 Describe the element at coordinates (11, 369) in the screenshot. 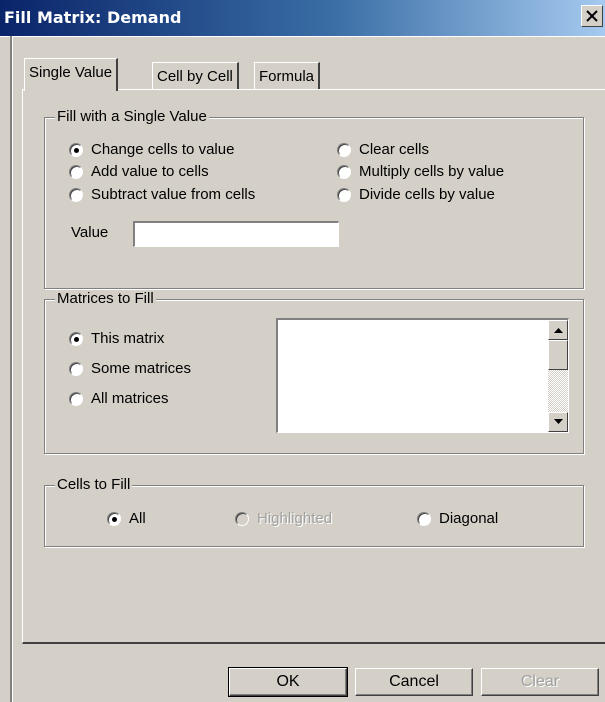

I see `window-left-edge` at that location.